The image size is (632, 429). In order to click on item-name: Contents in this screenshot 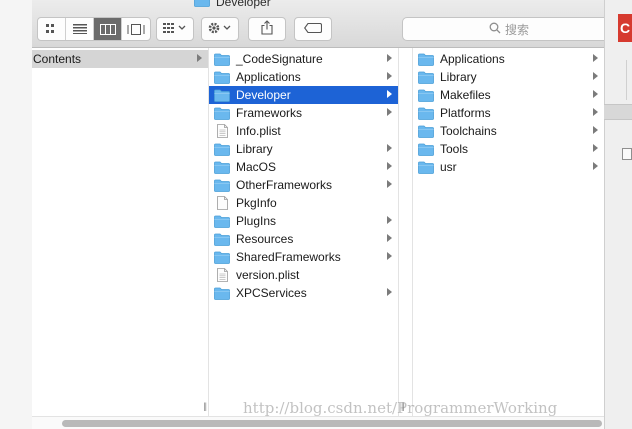, I will do `click(57, 59)`.